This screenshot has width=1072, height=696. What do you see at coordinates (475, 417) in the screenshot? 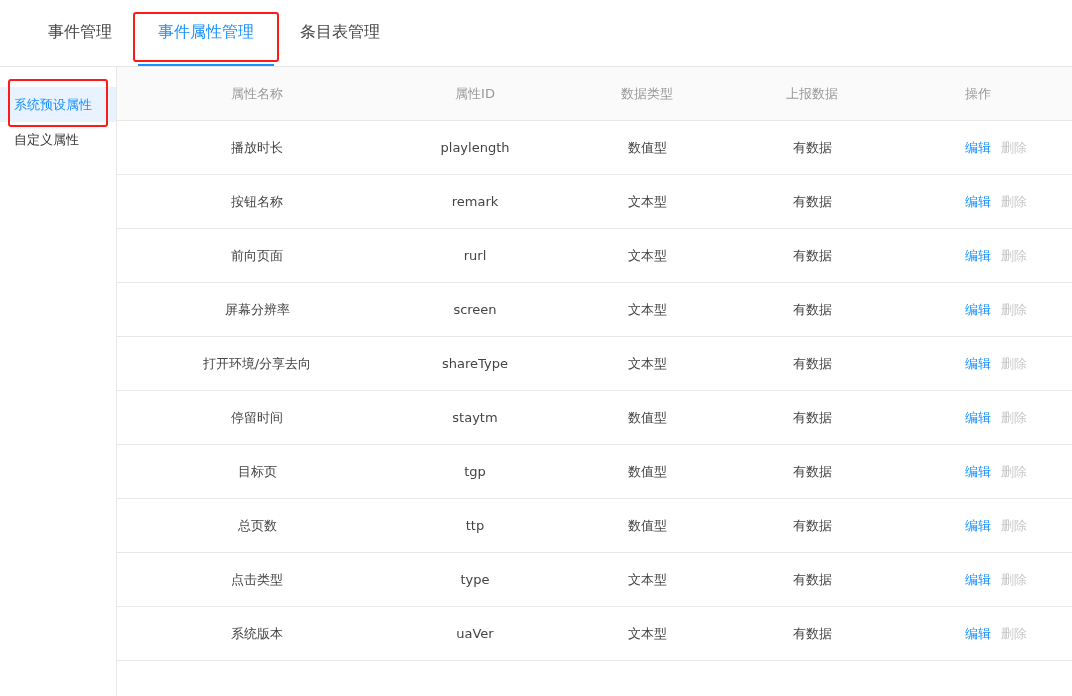
I see `table-cell-text: staytm` at bounding box center [475, 417].